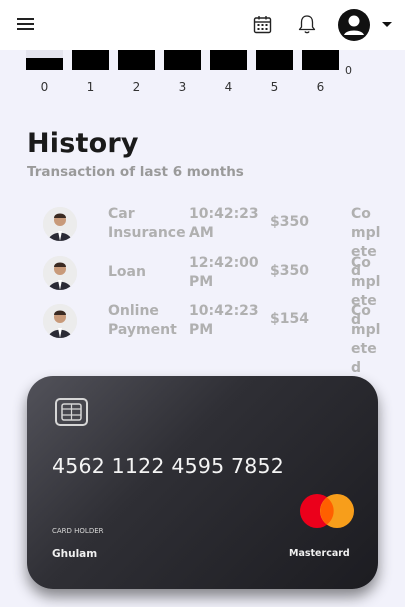  I want to click on top-navigation-bar, so click(202, 25).